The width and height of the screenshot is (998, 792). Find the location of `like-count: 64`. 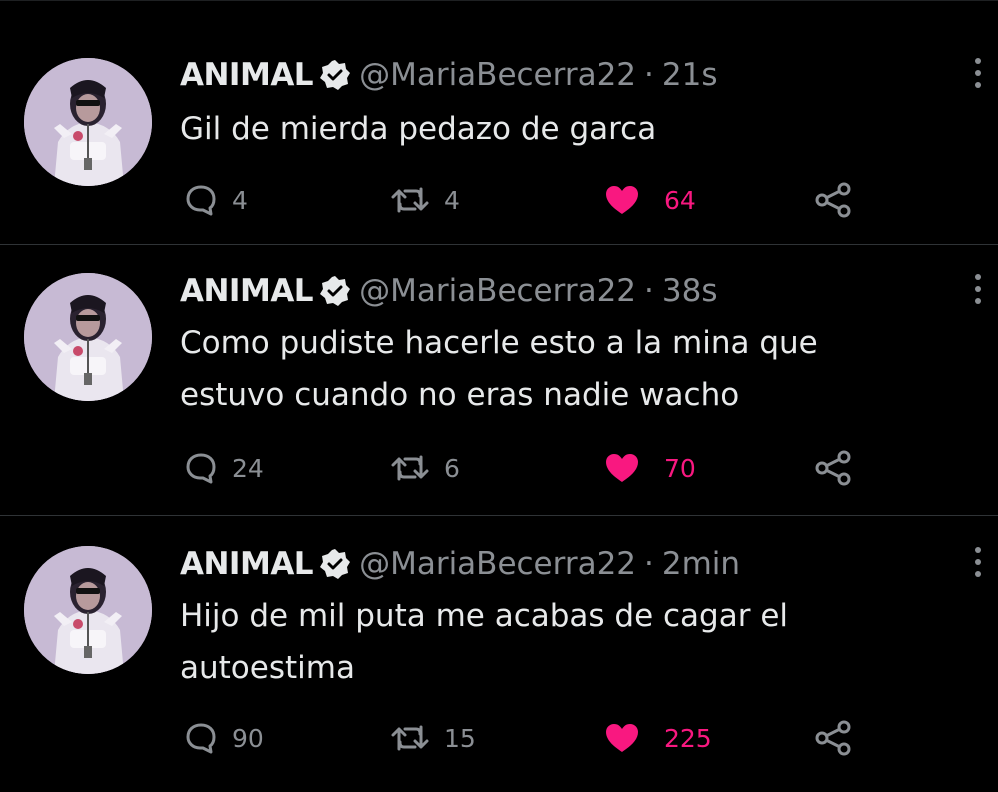

like-count: 64 is located at coordinates (680, 200).